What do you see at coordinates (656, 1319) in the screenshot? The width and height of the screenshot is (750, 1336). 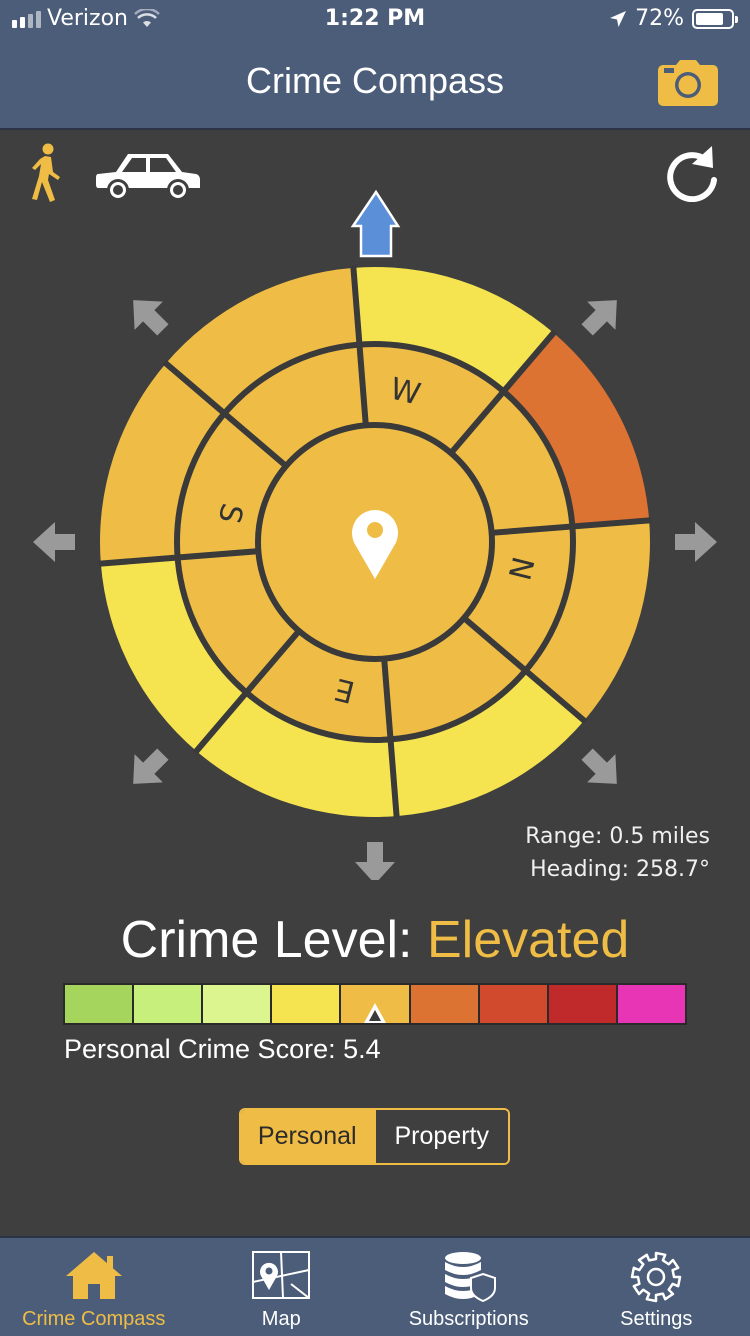 I see `tab-label: Settings` at bounding box center [656, 1319].